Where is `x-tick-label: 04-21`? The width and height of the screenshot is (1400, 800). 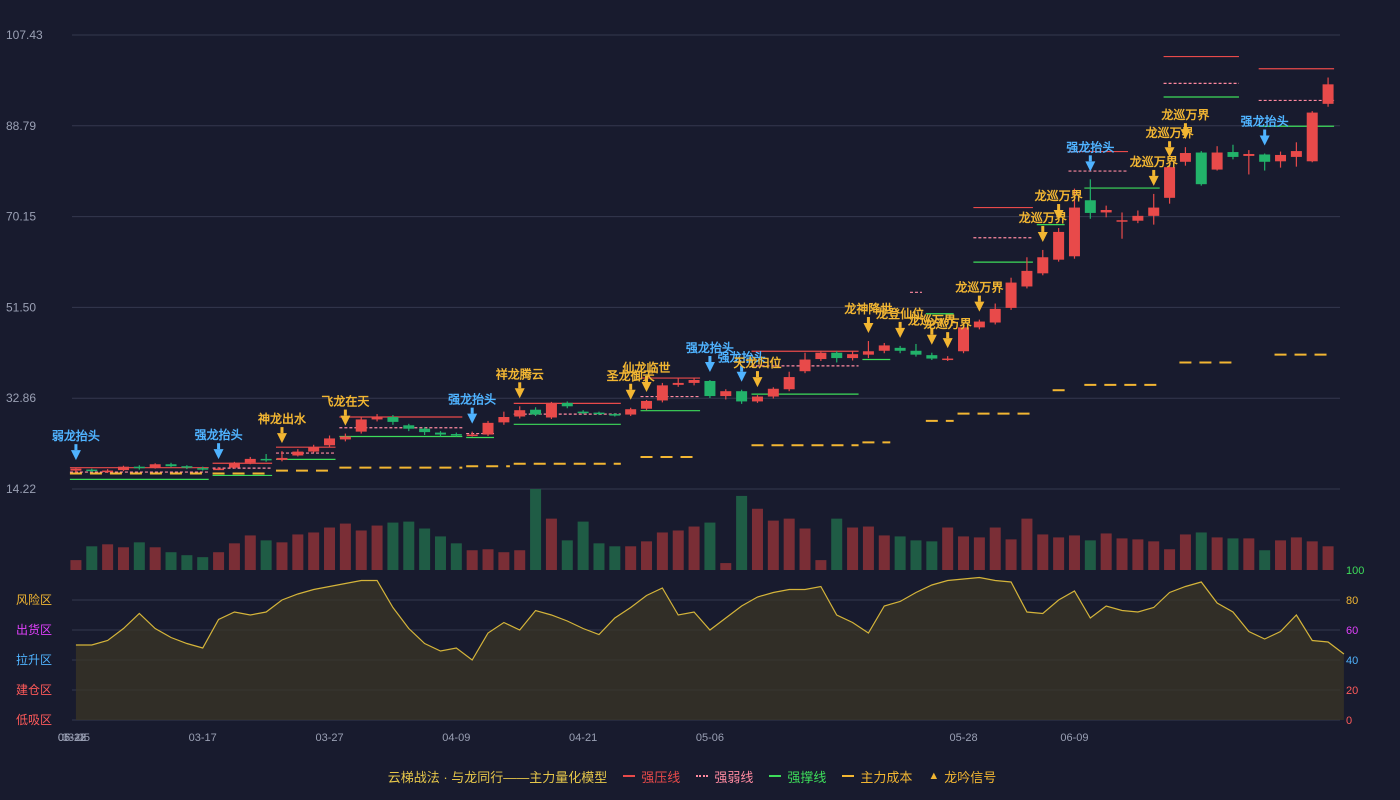
x-tick-label: 04-21 is located at coordinates (583, 738).